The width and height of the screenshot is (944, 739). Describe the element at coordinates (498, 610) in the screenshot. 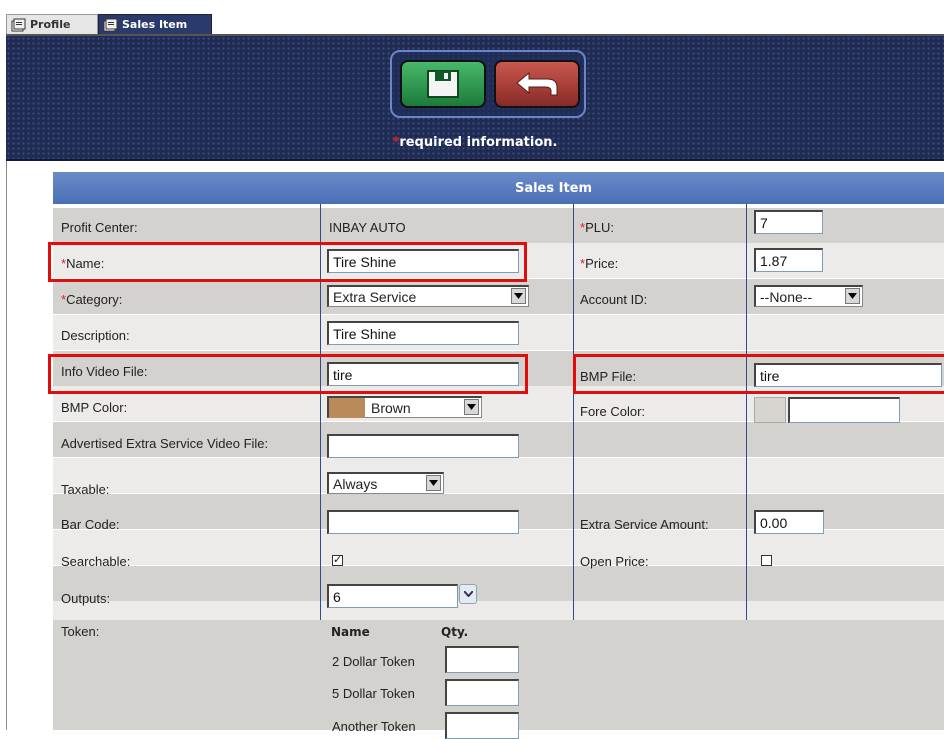

I see `row-token-top` at that location.